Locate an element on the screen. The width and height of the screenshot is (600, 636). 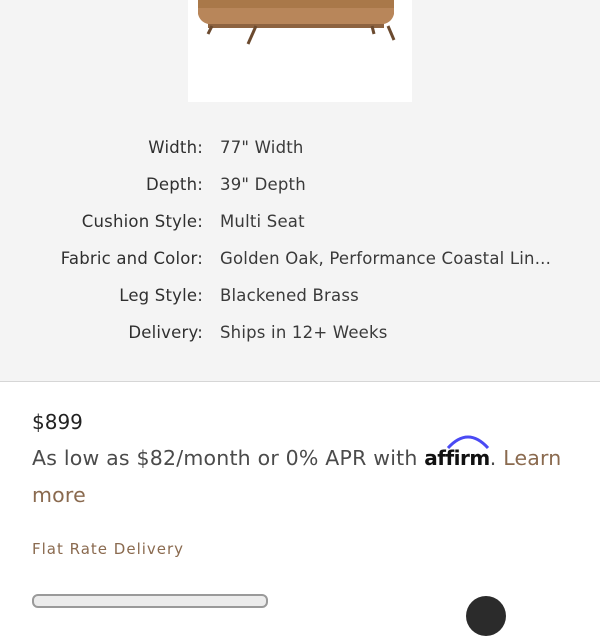
spec-row-leg-style: Leg Style: Blackened Brass is located at coordinates (300, 296).